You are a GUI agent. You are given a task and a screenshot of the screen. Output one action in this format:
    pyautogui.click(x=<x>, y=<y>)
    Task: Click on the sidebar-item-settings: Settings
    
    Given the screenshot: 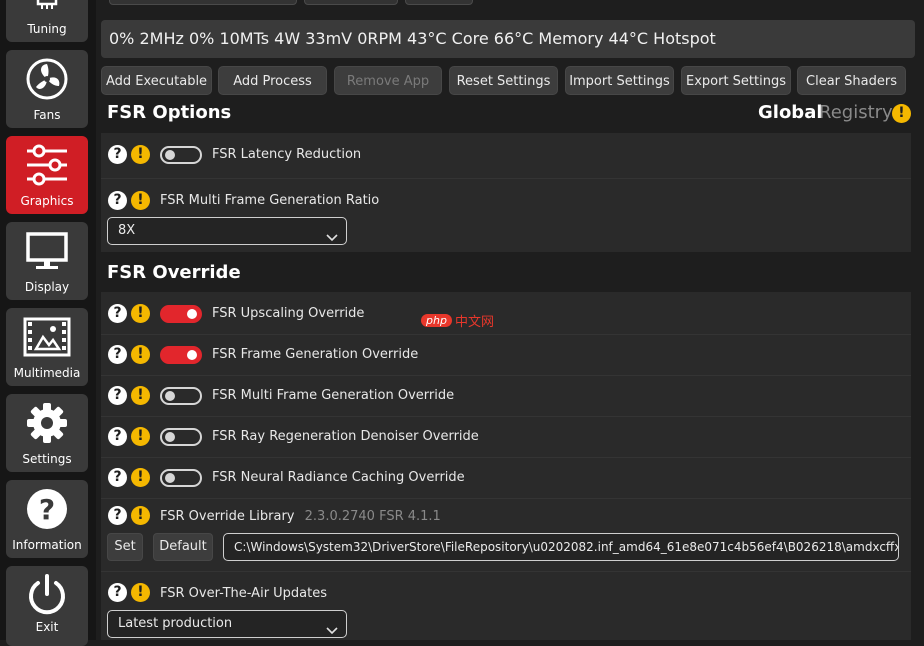 What is the action you would take?
    pyautogui.click(x=47, y=433)
    